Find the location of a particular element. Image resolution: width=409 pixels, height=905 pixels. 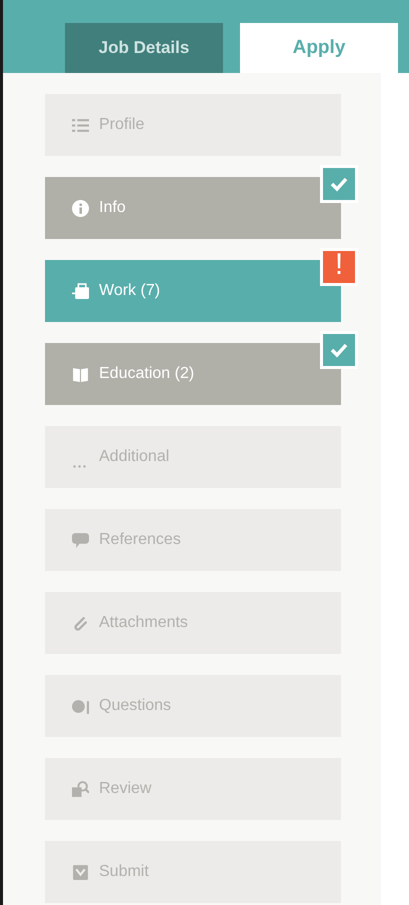

briefcase-icon is located at coordinates (80, 291).